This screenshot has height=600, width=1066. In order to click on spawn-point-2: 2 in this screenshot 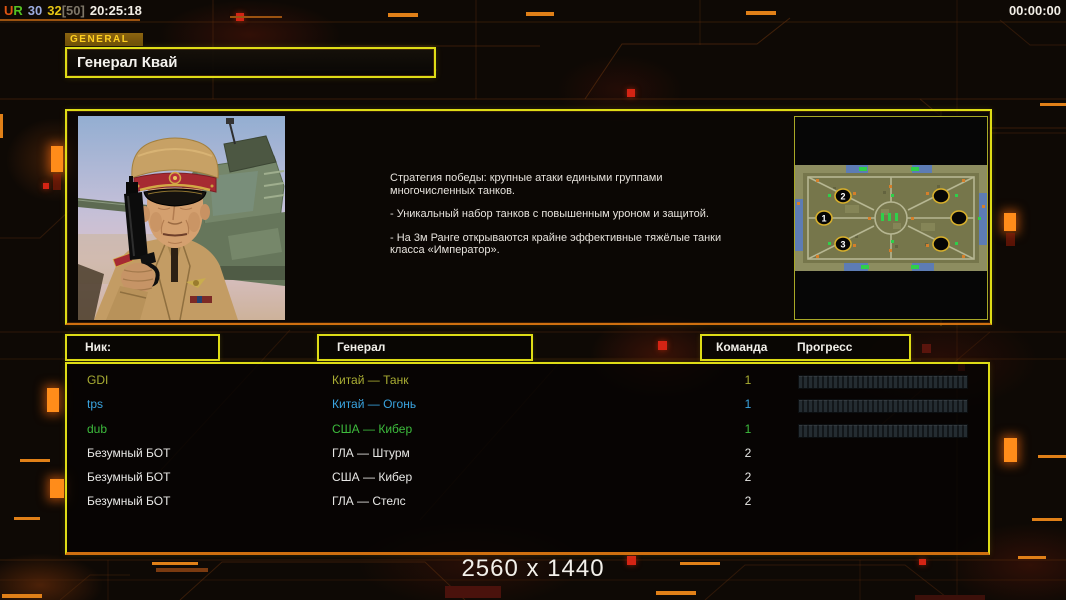, I will do `click(842, 197)`.